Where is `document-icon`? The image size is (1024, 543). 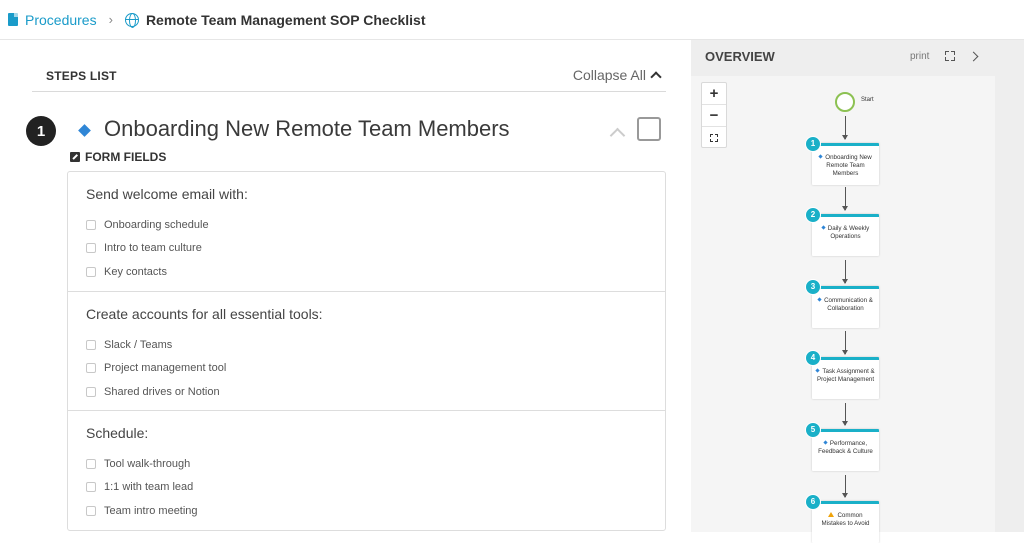
document-icon is located at coordinates (13, 19).